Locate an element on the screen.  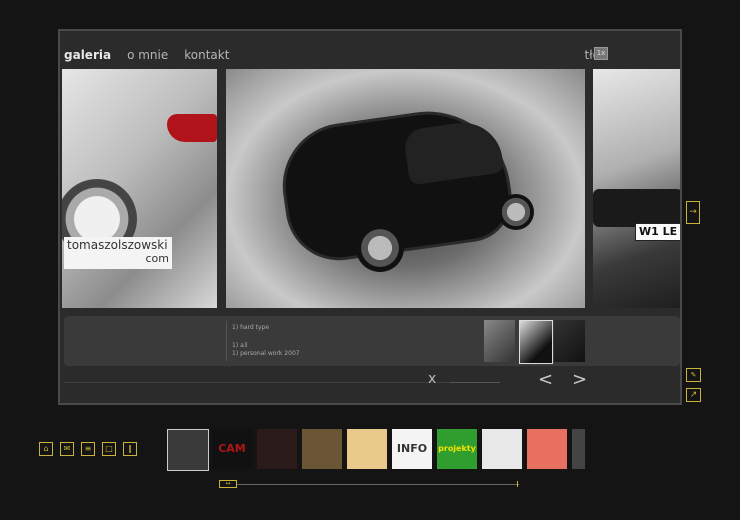
photo-info-panel: 1) hard type 1) a3 1) personal work 2007 is located at coordinates (372, 341).